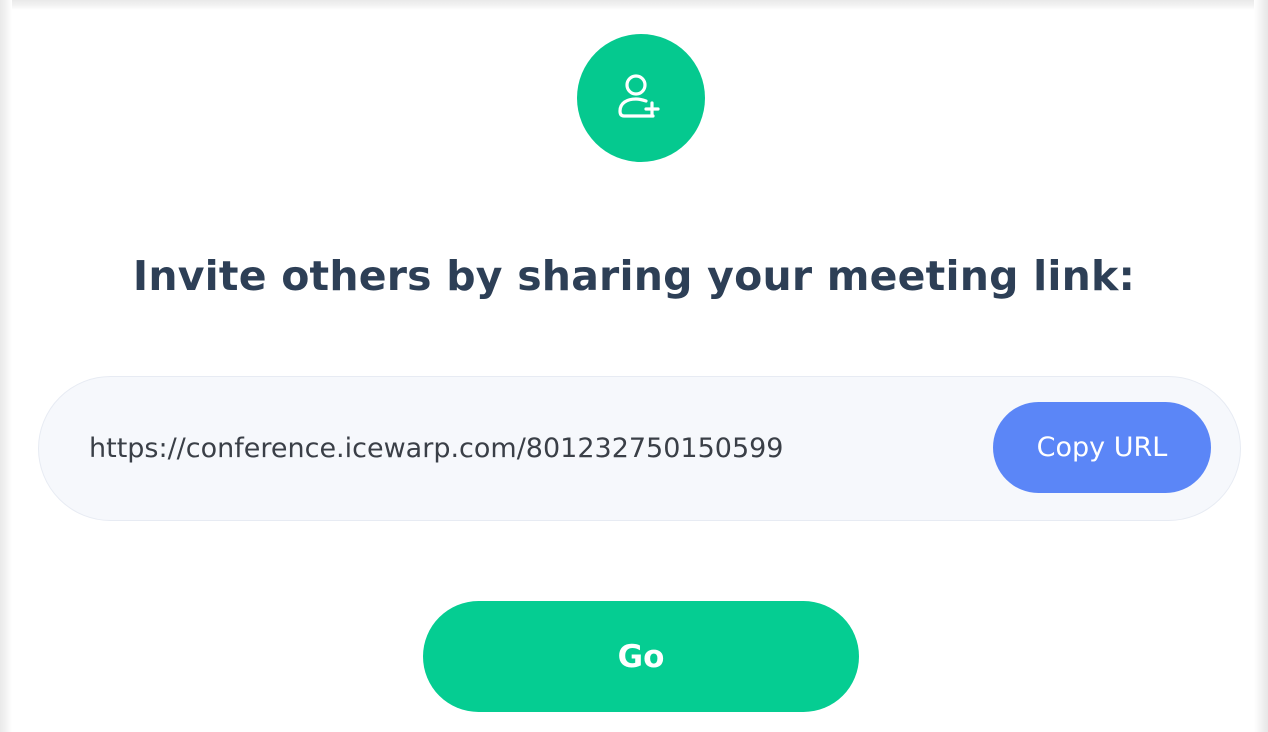 The width and height of the screenshot is (1268, 732). Describe the element at coordinates (1102, 447) in the screenshot. I see `copy-url-button: Copy URL` at that location.